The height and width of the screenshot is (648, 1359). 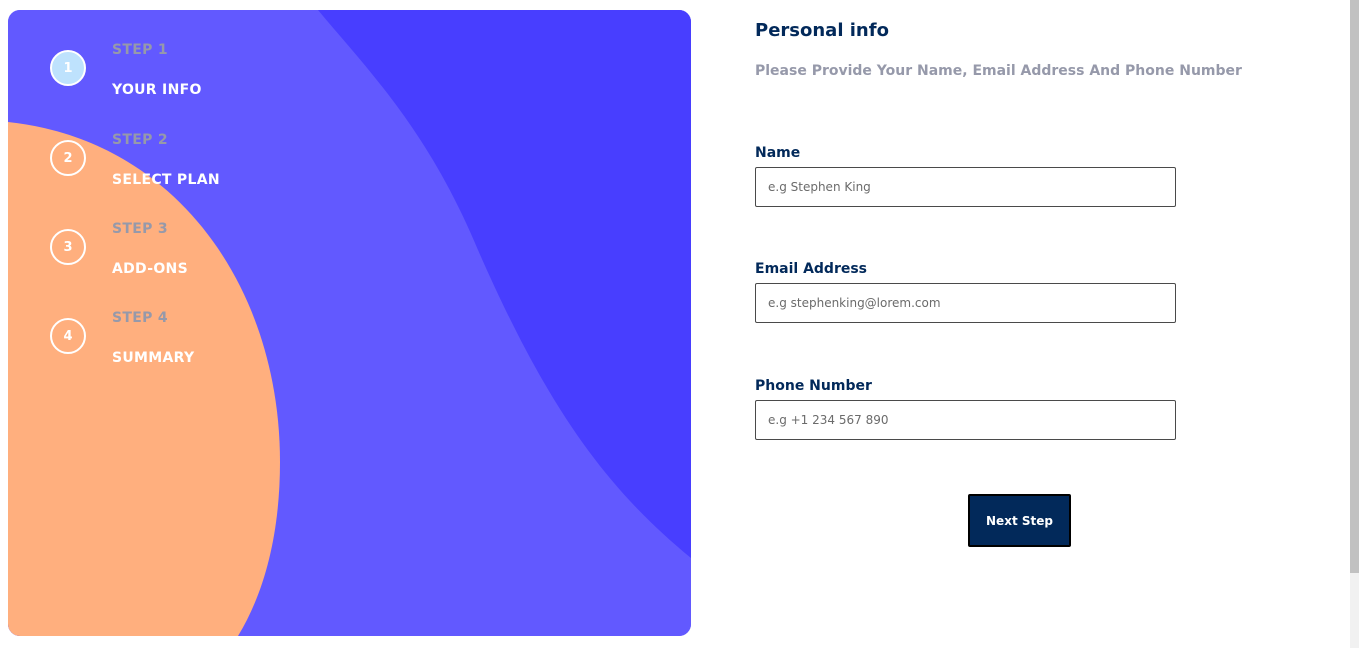 I want to click on step-3: 3 STEP 3 ADD-ONS, so click(x=349, y=233).